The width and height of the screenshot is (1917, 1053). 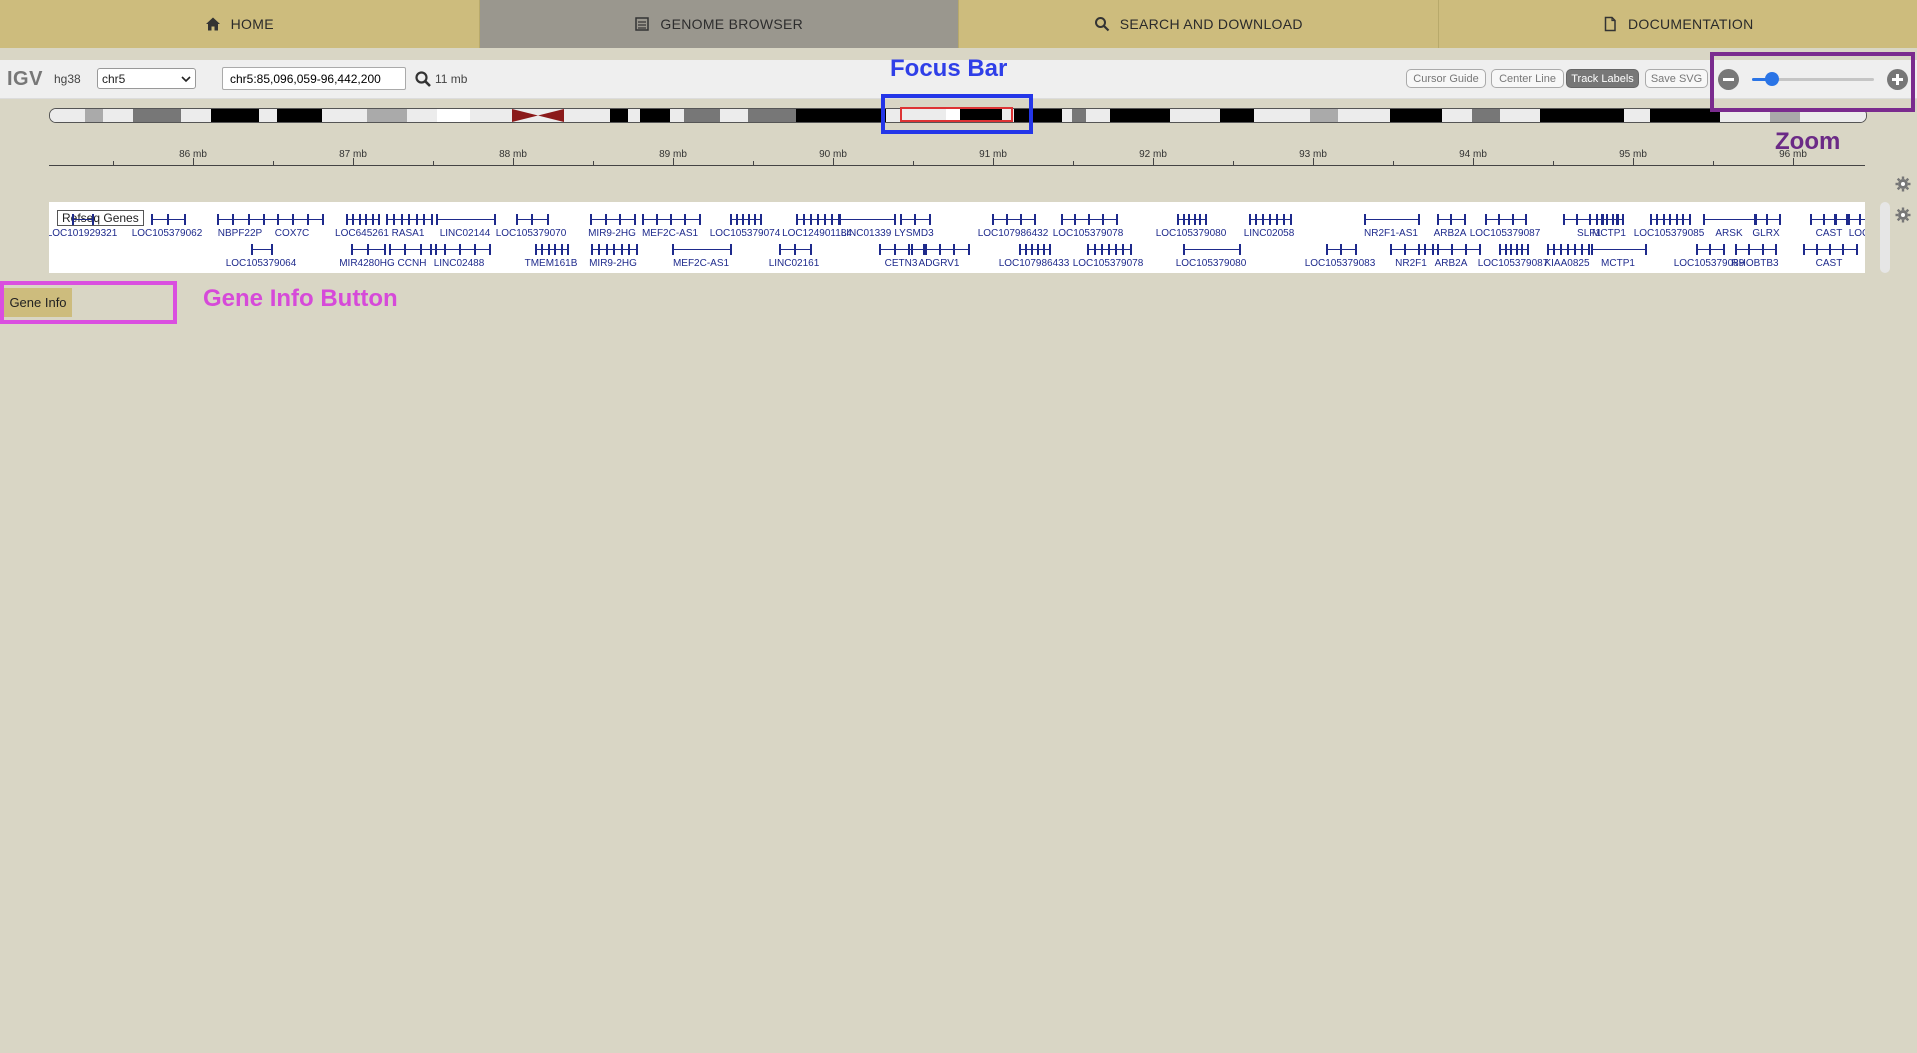 What do you see at coordinates (459, 263) in the screenshot?
I see `gene-label: LINC02488` at bounding box center [459, 263].